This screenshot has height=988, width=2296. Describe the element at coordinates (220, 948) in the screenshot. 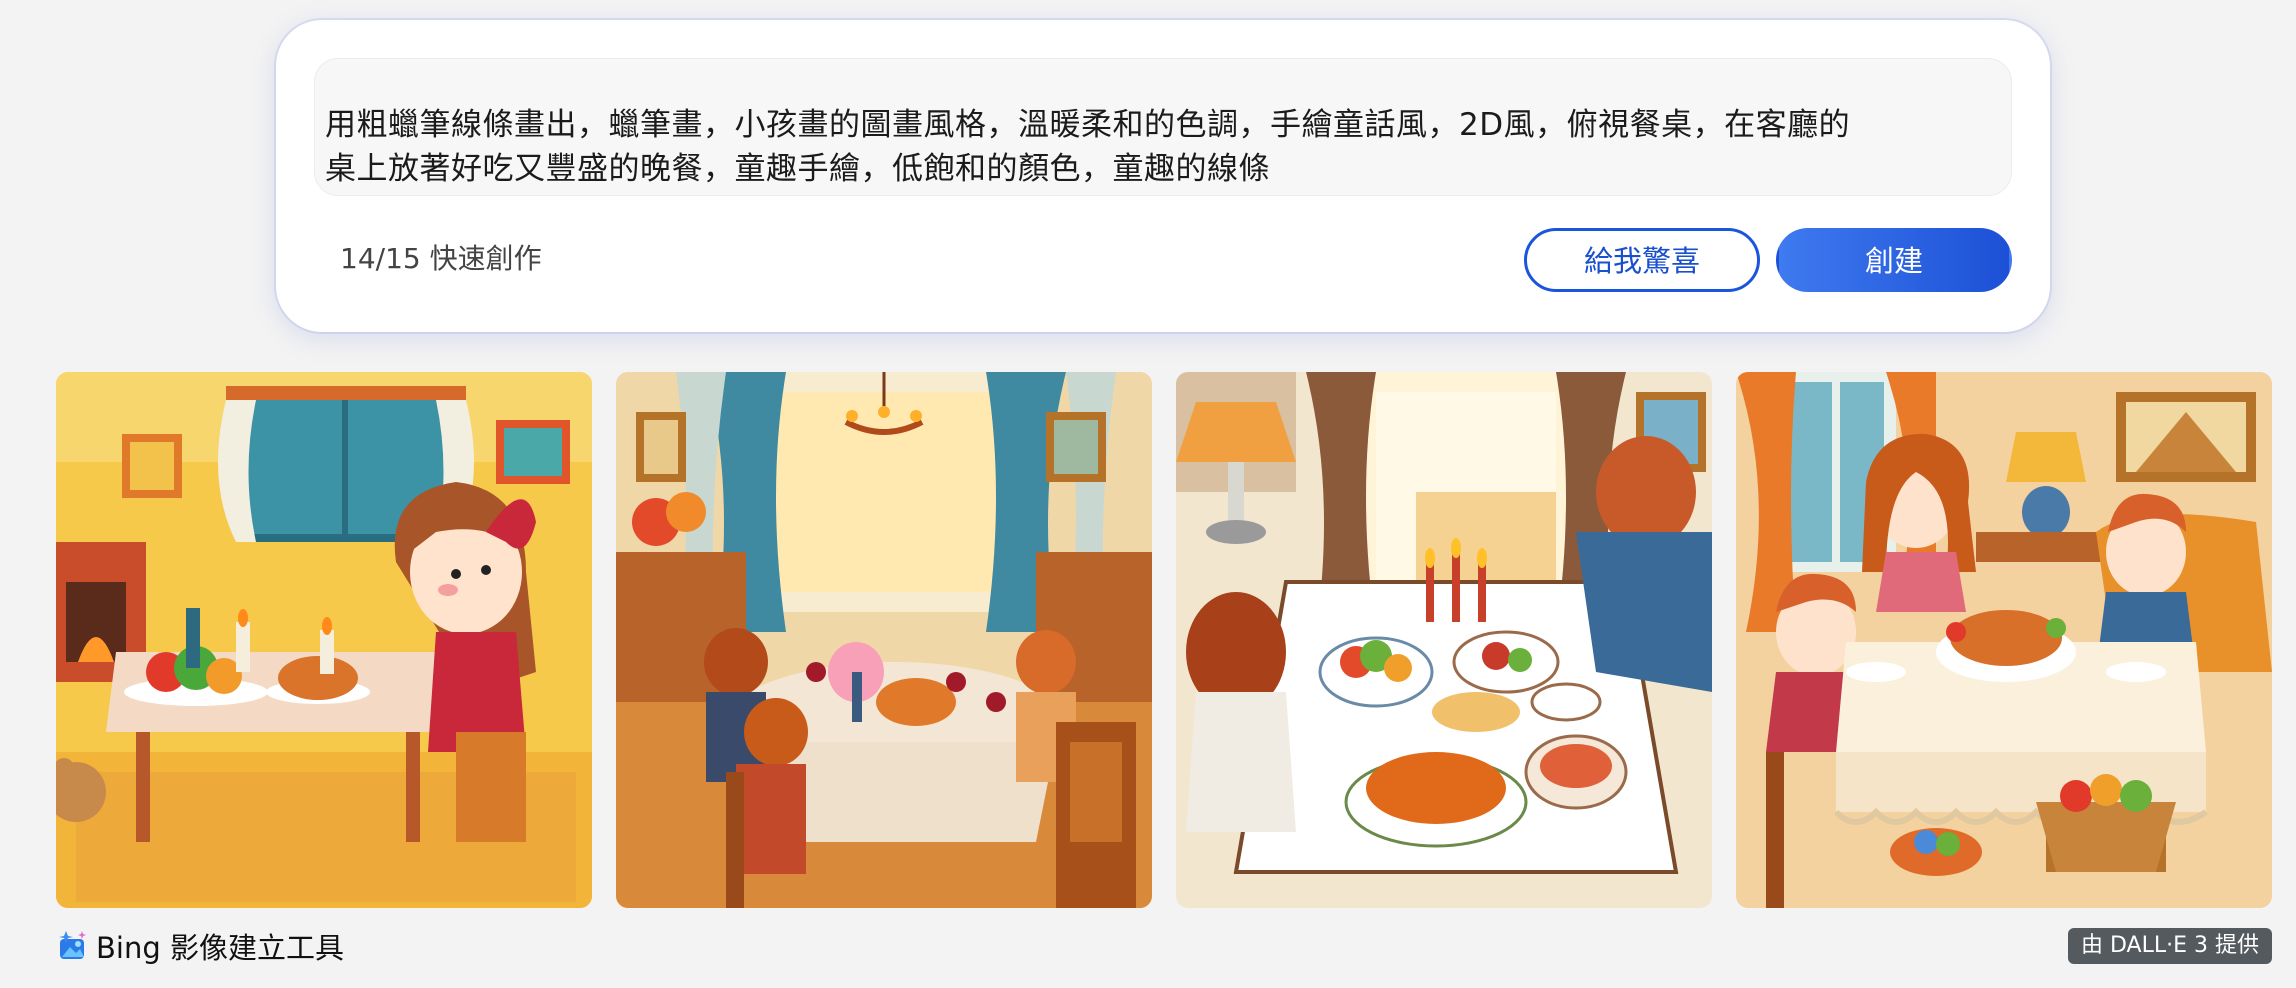

I see `brand-label: Bing 影像建立工具` at that location.